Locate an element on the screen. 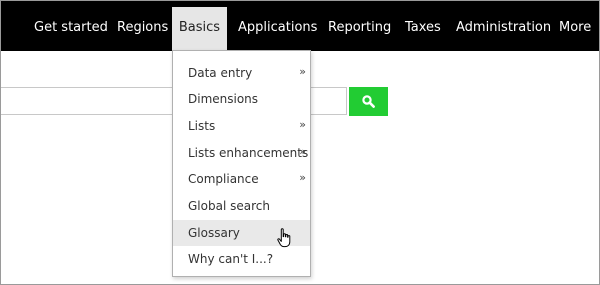  menu-item-label: Lists is located at coordinates (202, 126).